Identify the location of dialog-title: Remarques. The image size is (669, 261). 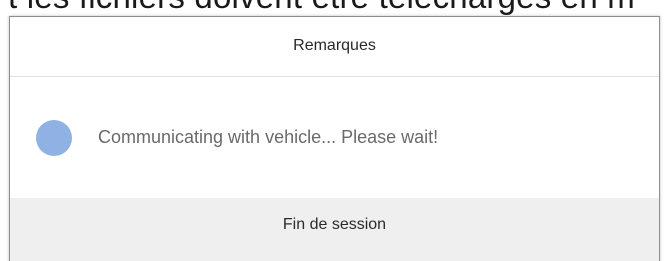
(334, 45).